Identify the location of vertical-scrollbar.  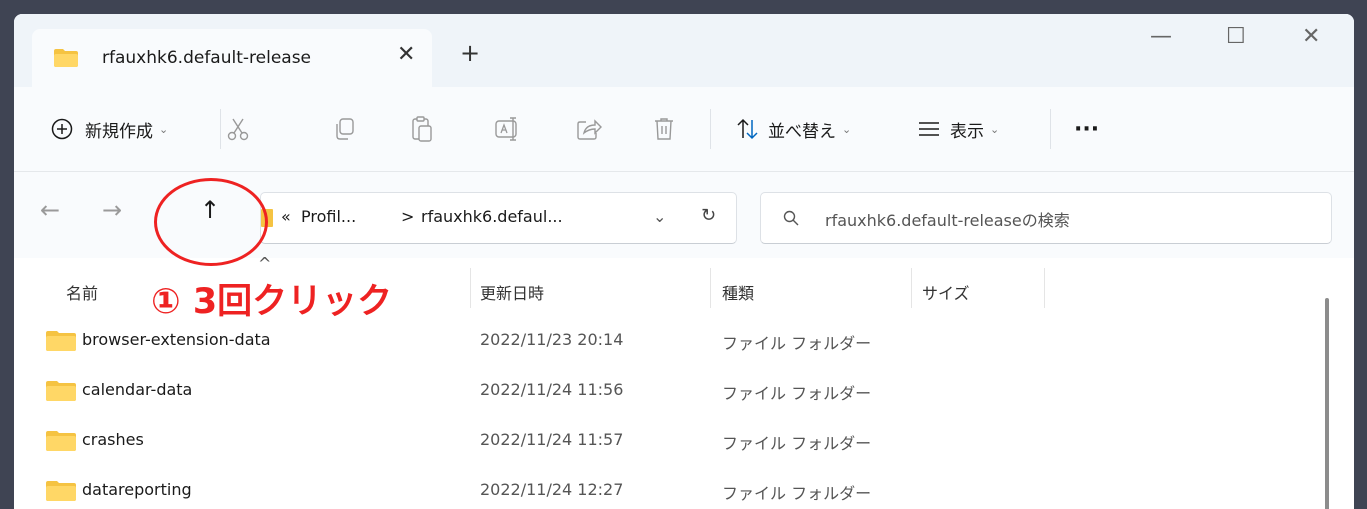
(1327, 403).